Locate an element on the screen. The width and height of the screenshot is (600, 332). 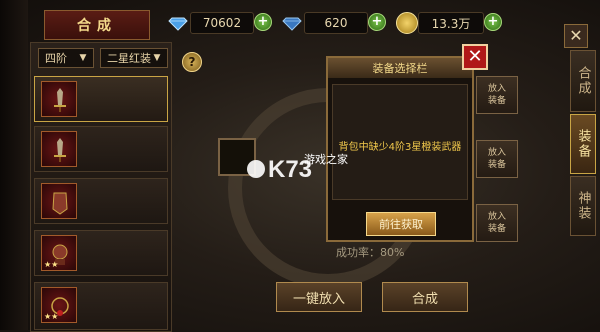
watermark-subtitle: 游戏之家 is located at coordinates (326, 159).